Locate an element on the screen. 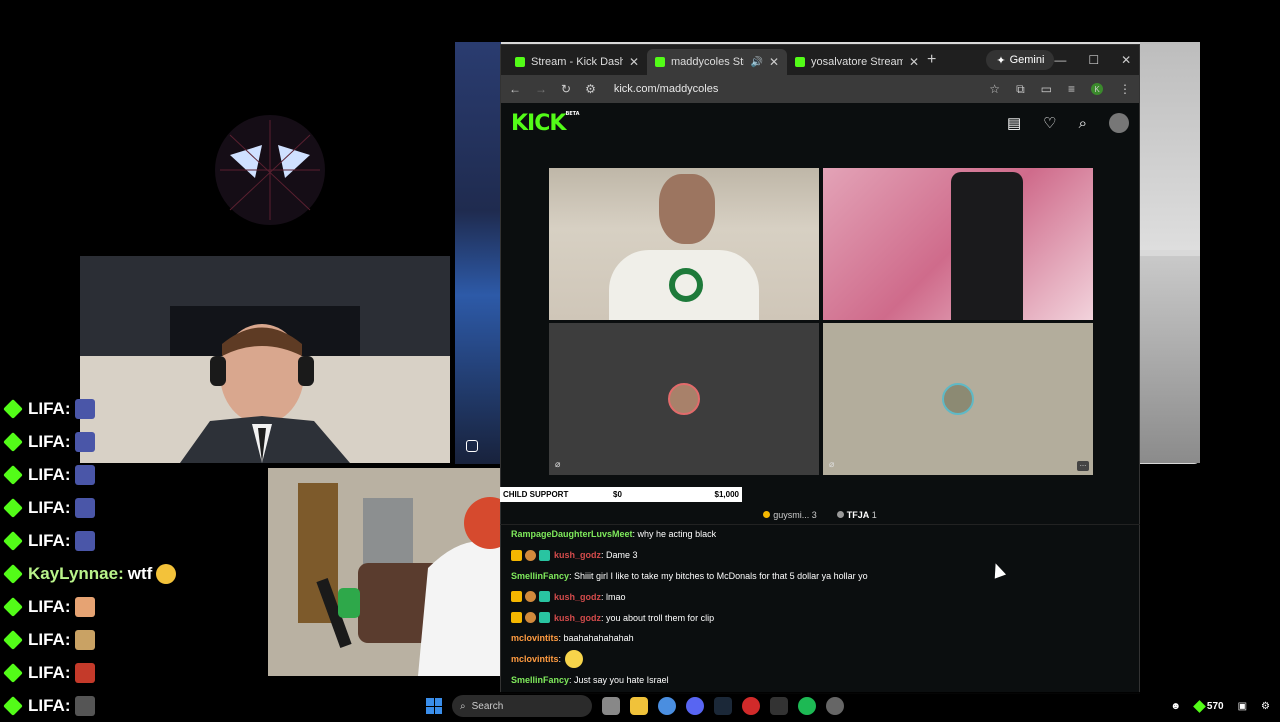 The image size is (1280, 722). chat-message: kush_godz: lmao is located at coordinates (821, 596).